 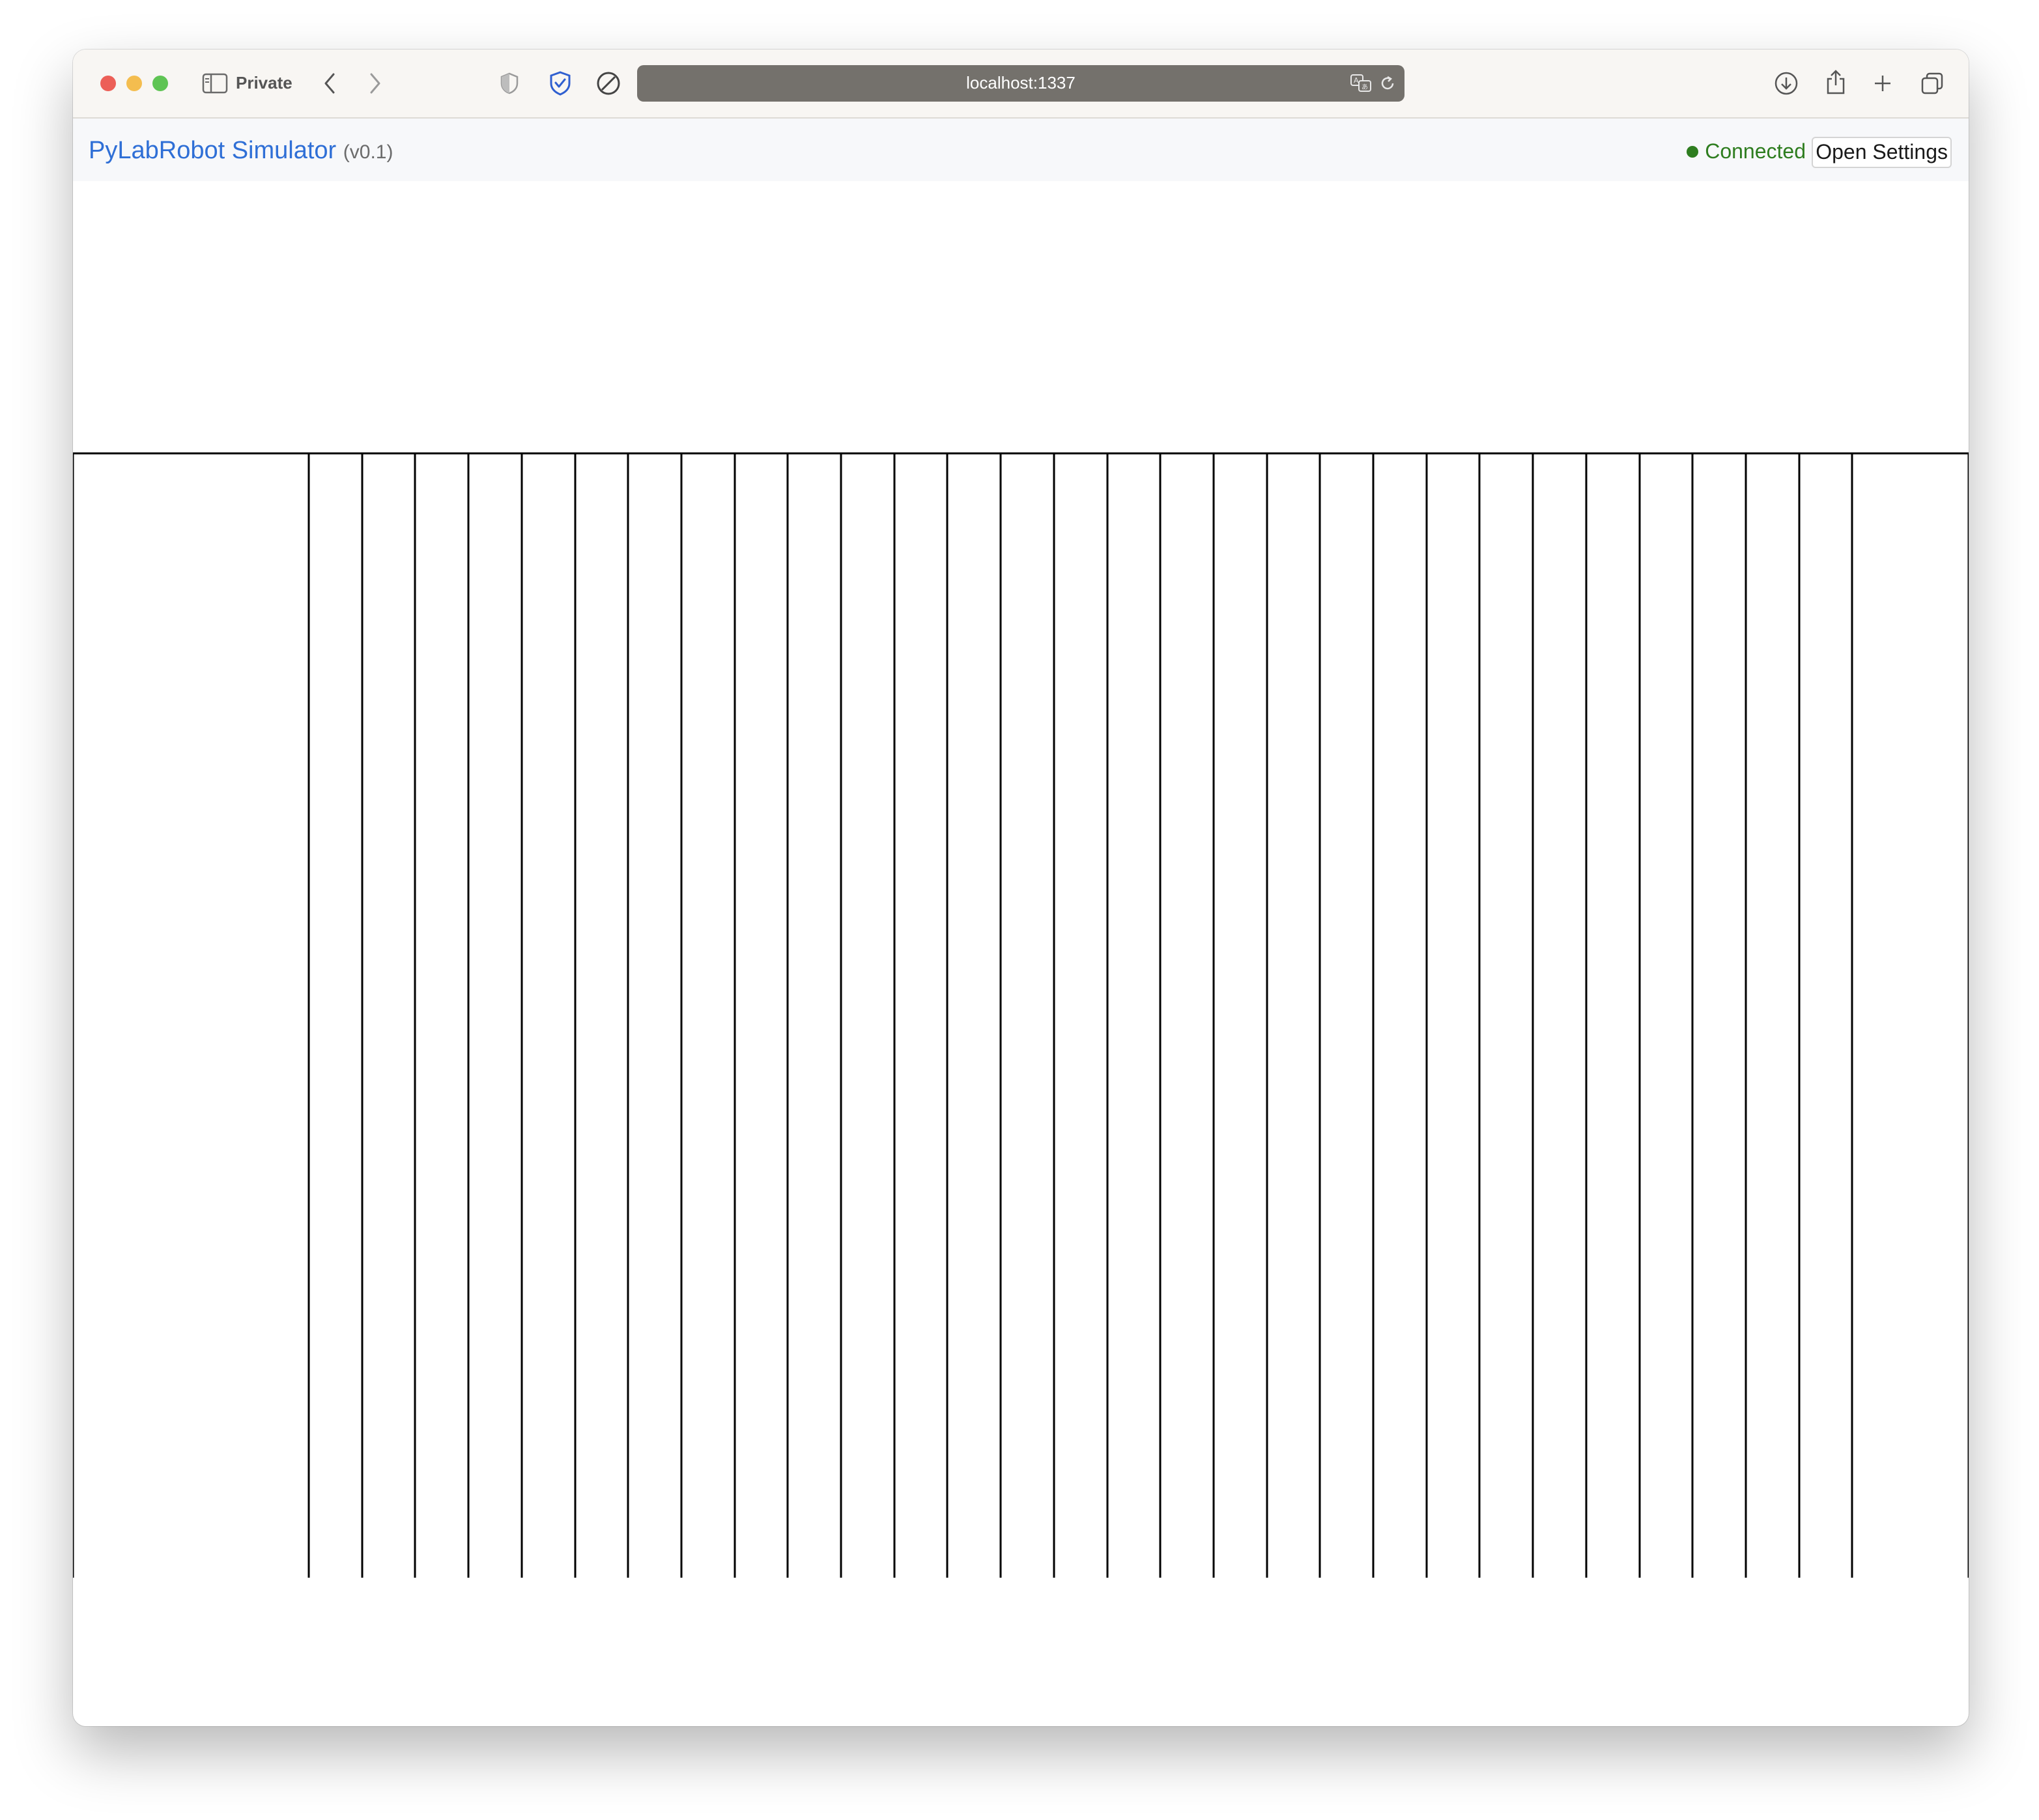 I want to click on translate-icon: A あ, so click(x=1361, y=84).